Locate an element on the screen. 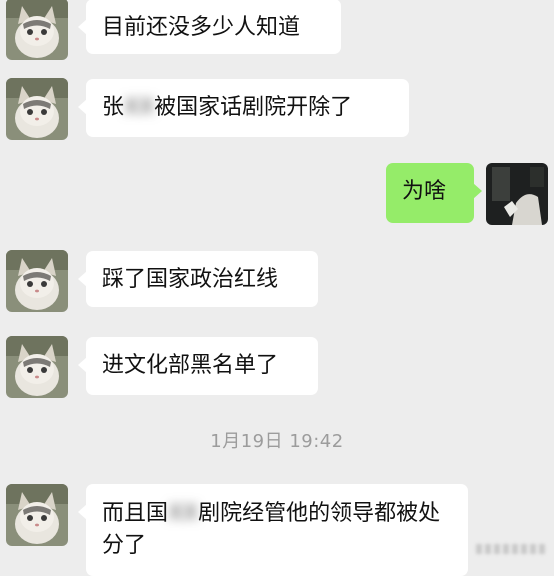  message-text-suffix: 被国家话剧院开除了 is located at coordinates (253, 107).